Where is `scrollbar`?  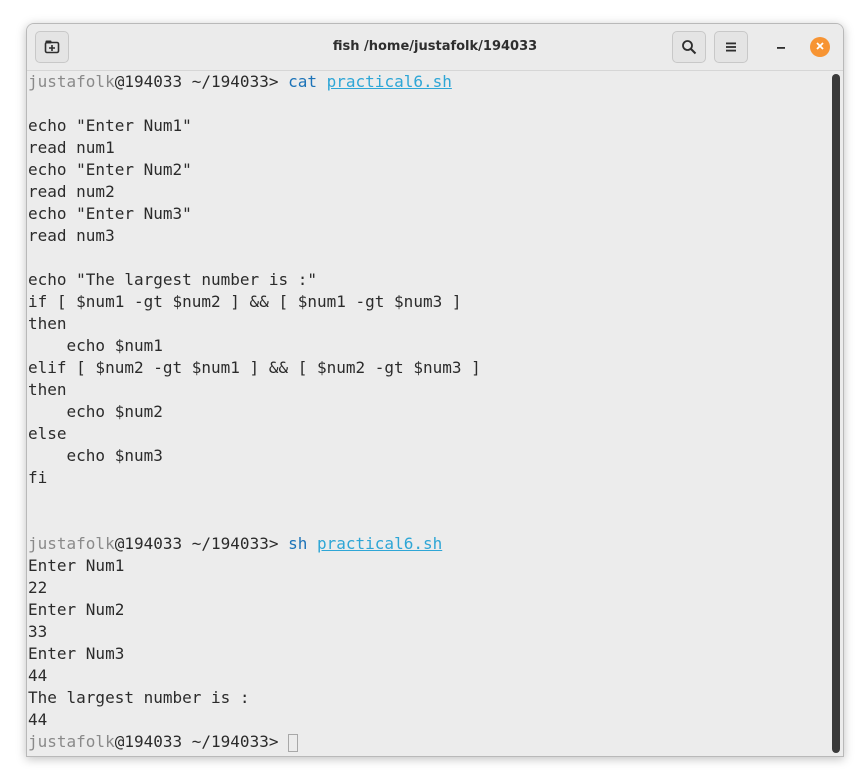
scrollbar is located at coordinates (836, 413).